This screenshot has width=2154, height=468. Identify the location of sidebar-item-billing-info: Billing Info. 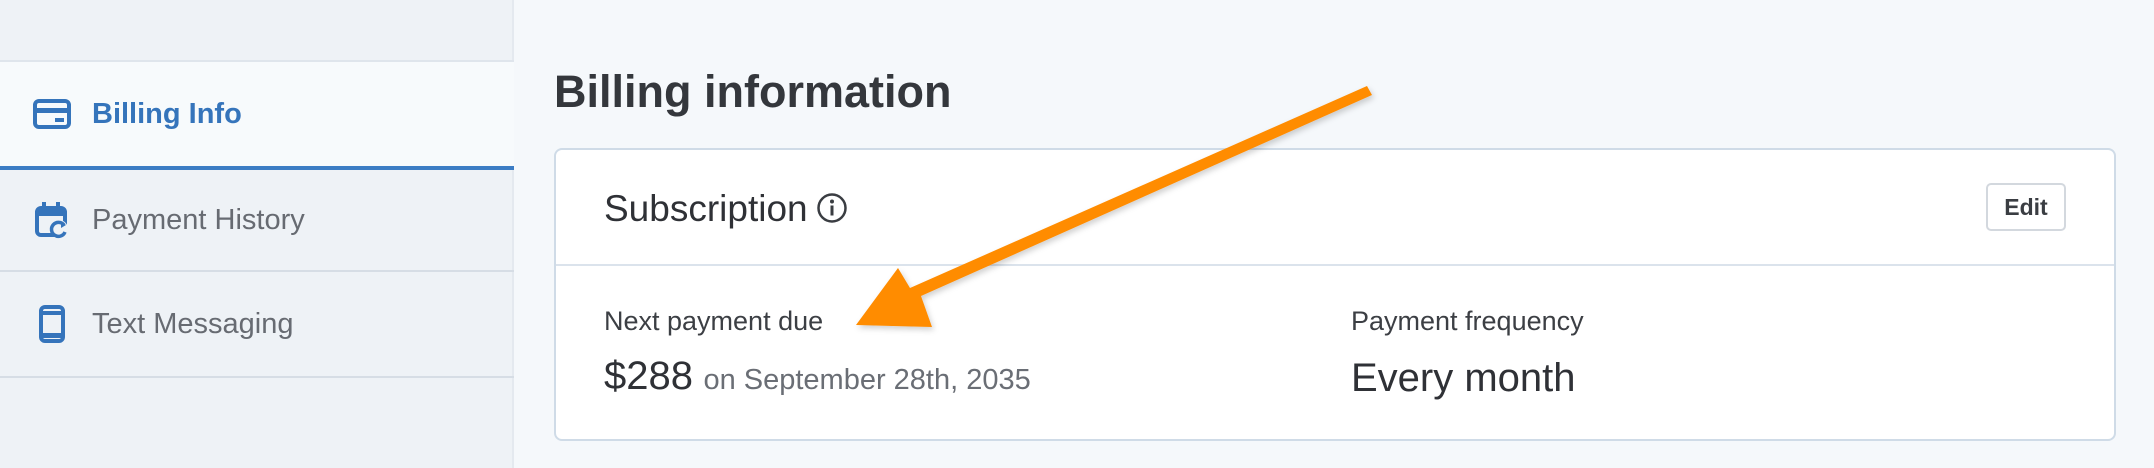
(257, 115).